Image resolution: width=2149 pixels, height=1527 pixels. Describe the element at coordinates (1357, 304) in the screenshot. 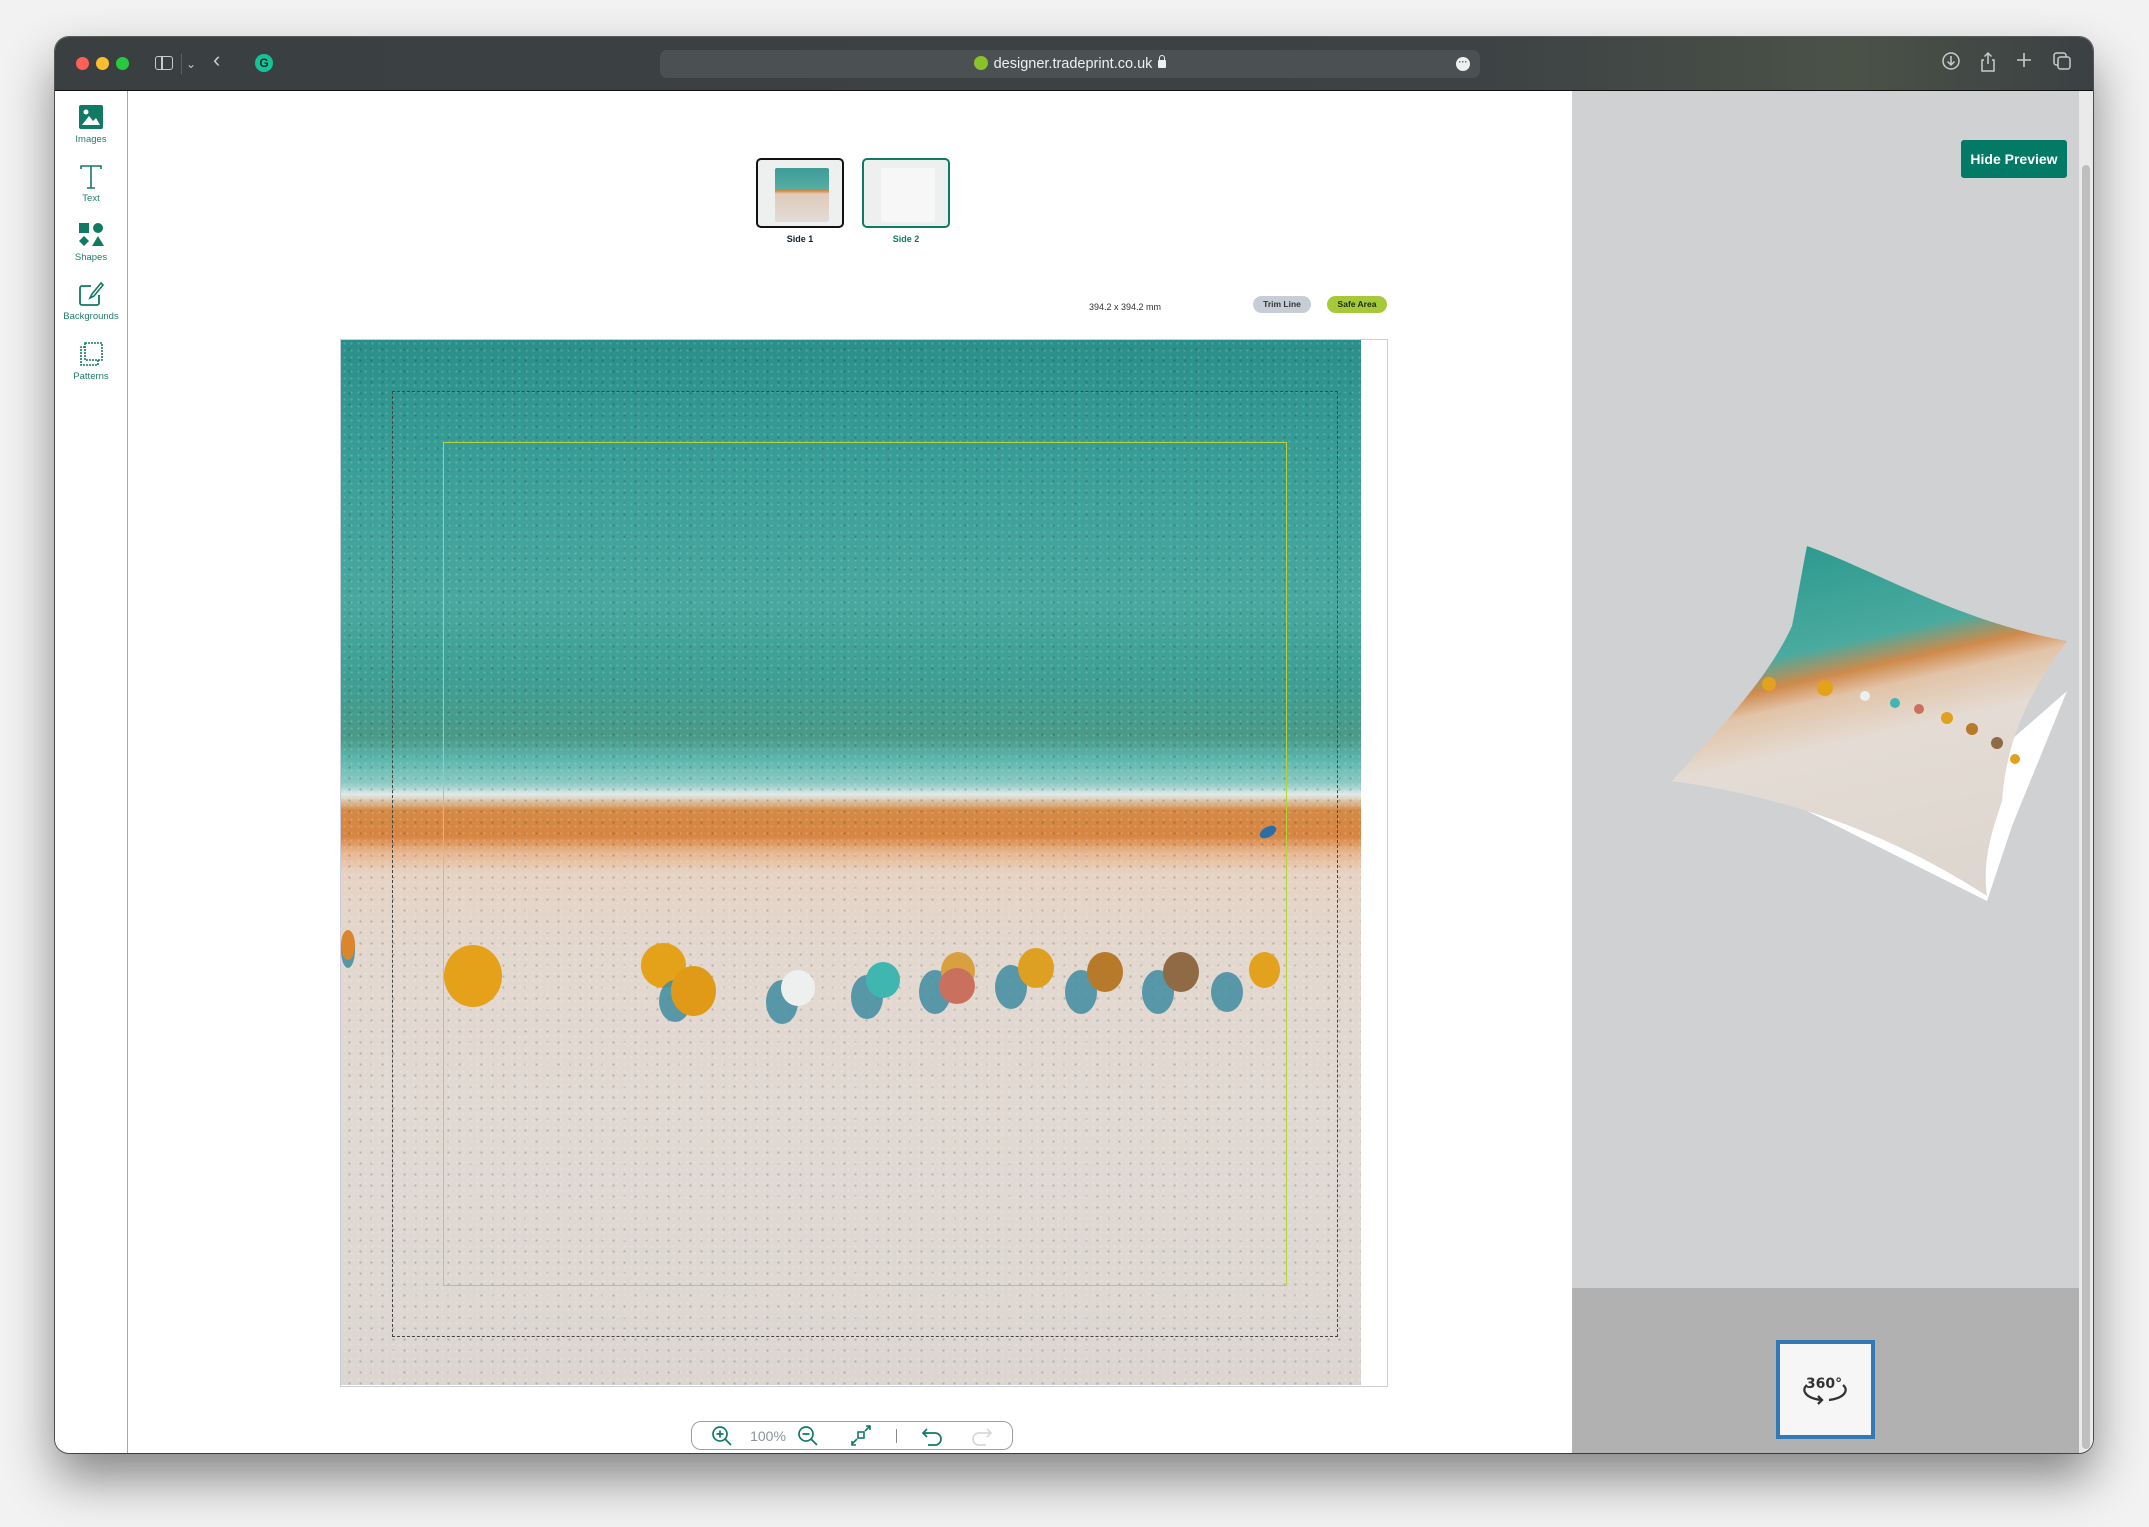

I see `safe-area-toggle: Safe Area` at that location.